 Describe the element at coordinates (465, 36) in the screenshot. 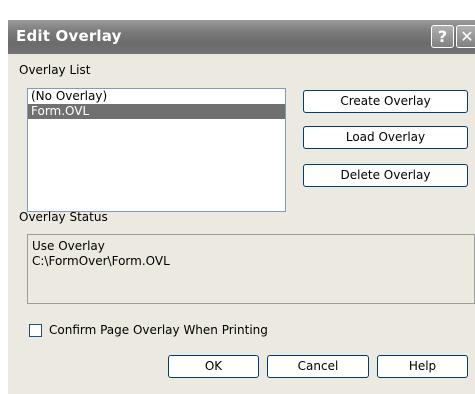

I see `close-icon: ✕` at that location.